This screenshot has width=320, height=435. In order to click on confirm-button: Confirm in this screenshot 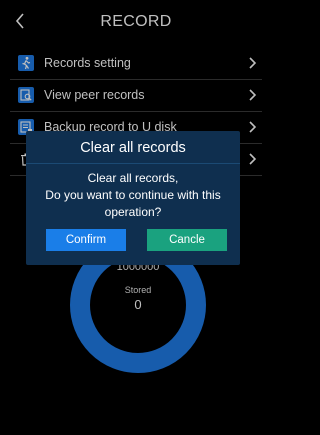, I will do `click(86, 240)`.